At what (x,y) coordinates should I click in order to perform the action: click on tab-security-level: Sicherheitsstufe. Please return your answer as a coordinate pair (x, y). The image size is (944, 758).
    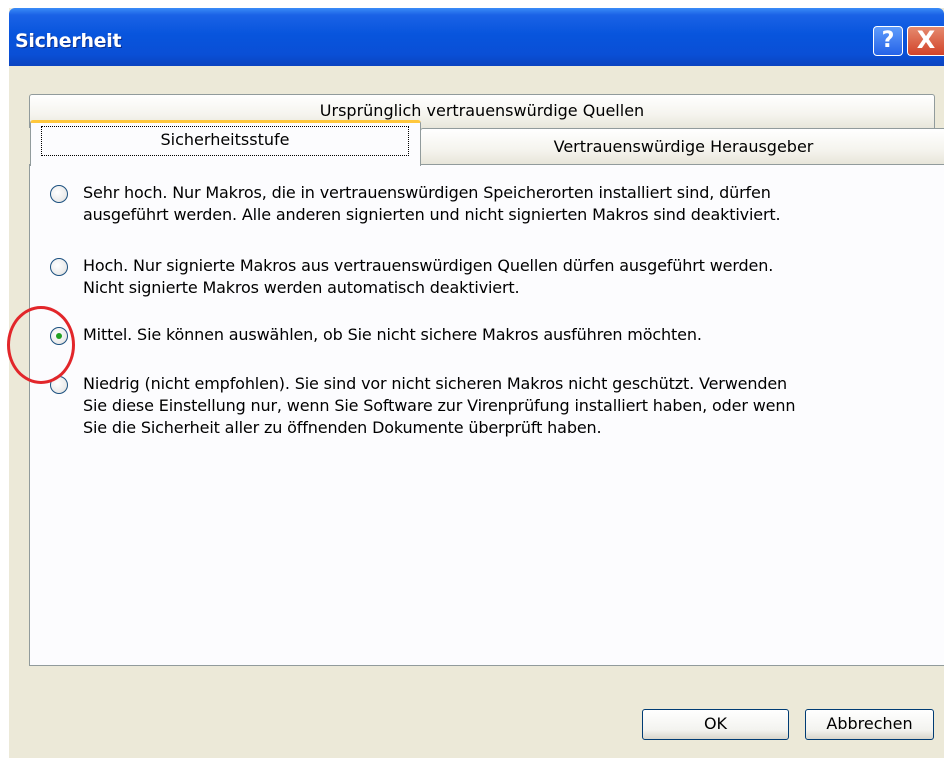
    Looking at the image, I should click on (225, 143).